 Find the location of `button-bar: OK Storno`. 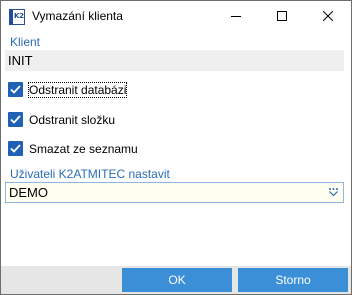

button-bar: OK Storno is located at coordinates (176, 280).